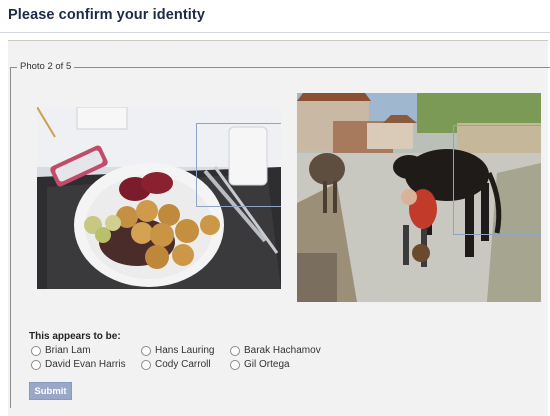 The width and height of the screenshot is (550, 416). What do you see at coordinates (75, 336) in the screenshot?
I see `identity-question: This appears to be:` at bounding box center [75, 336].